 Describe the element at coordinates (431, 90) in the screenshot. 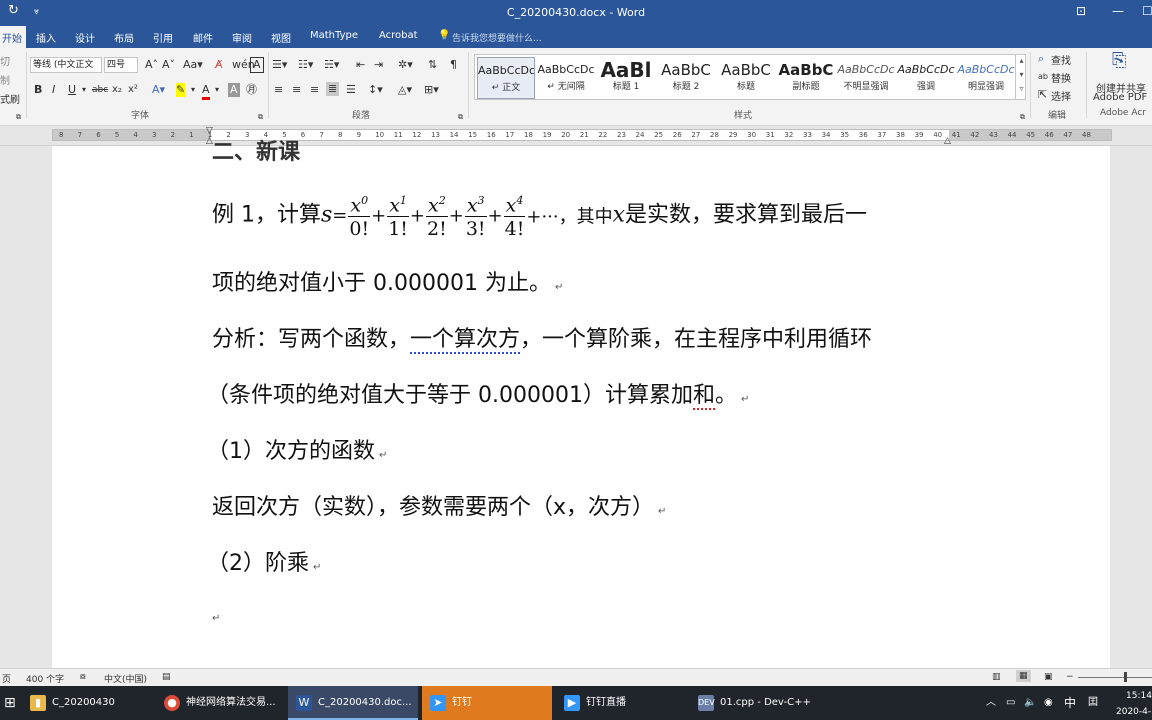

I see `borders-icon: ⊞▾` at that location.